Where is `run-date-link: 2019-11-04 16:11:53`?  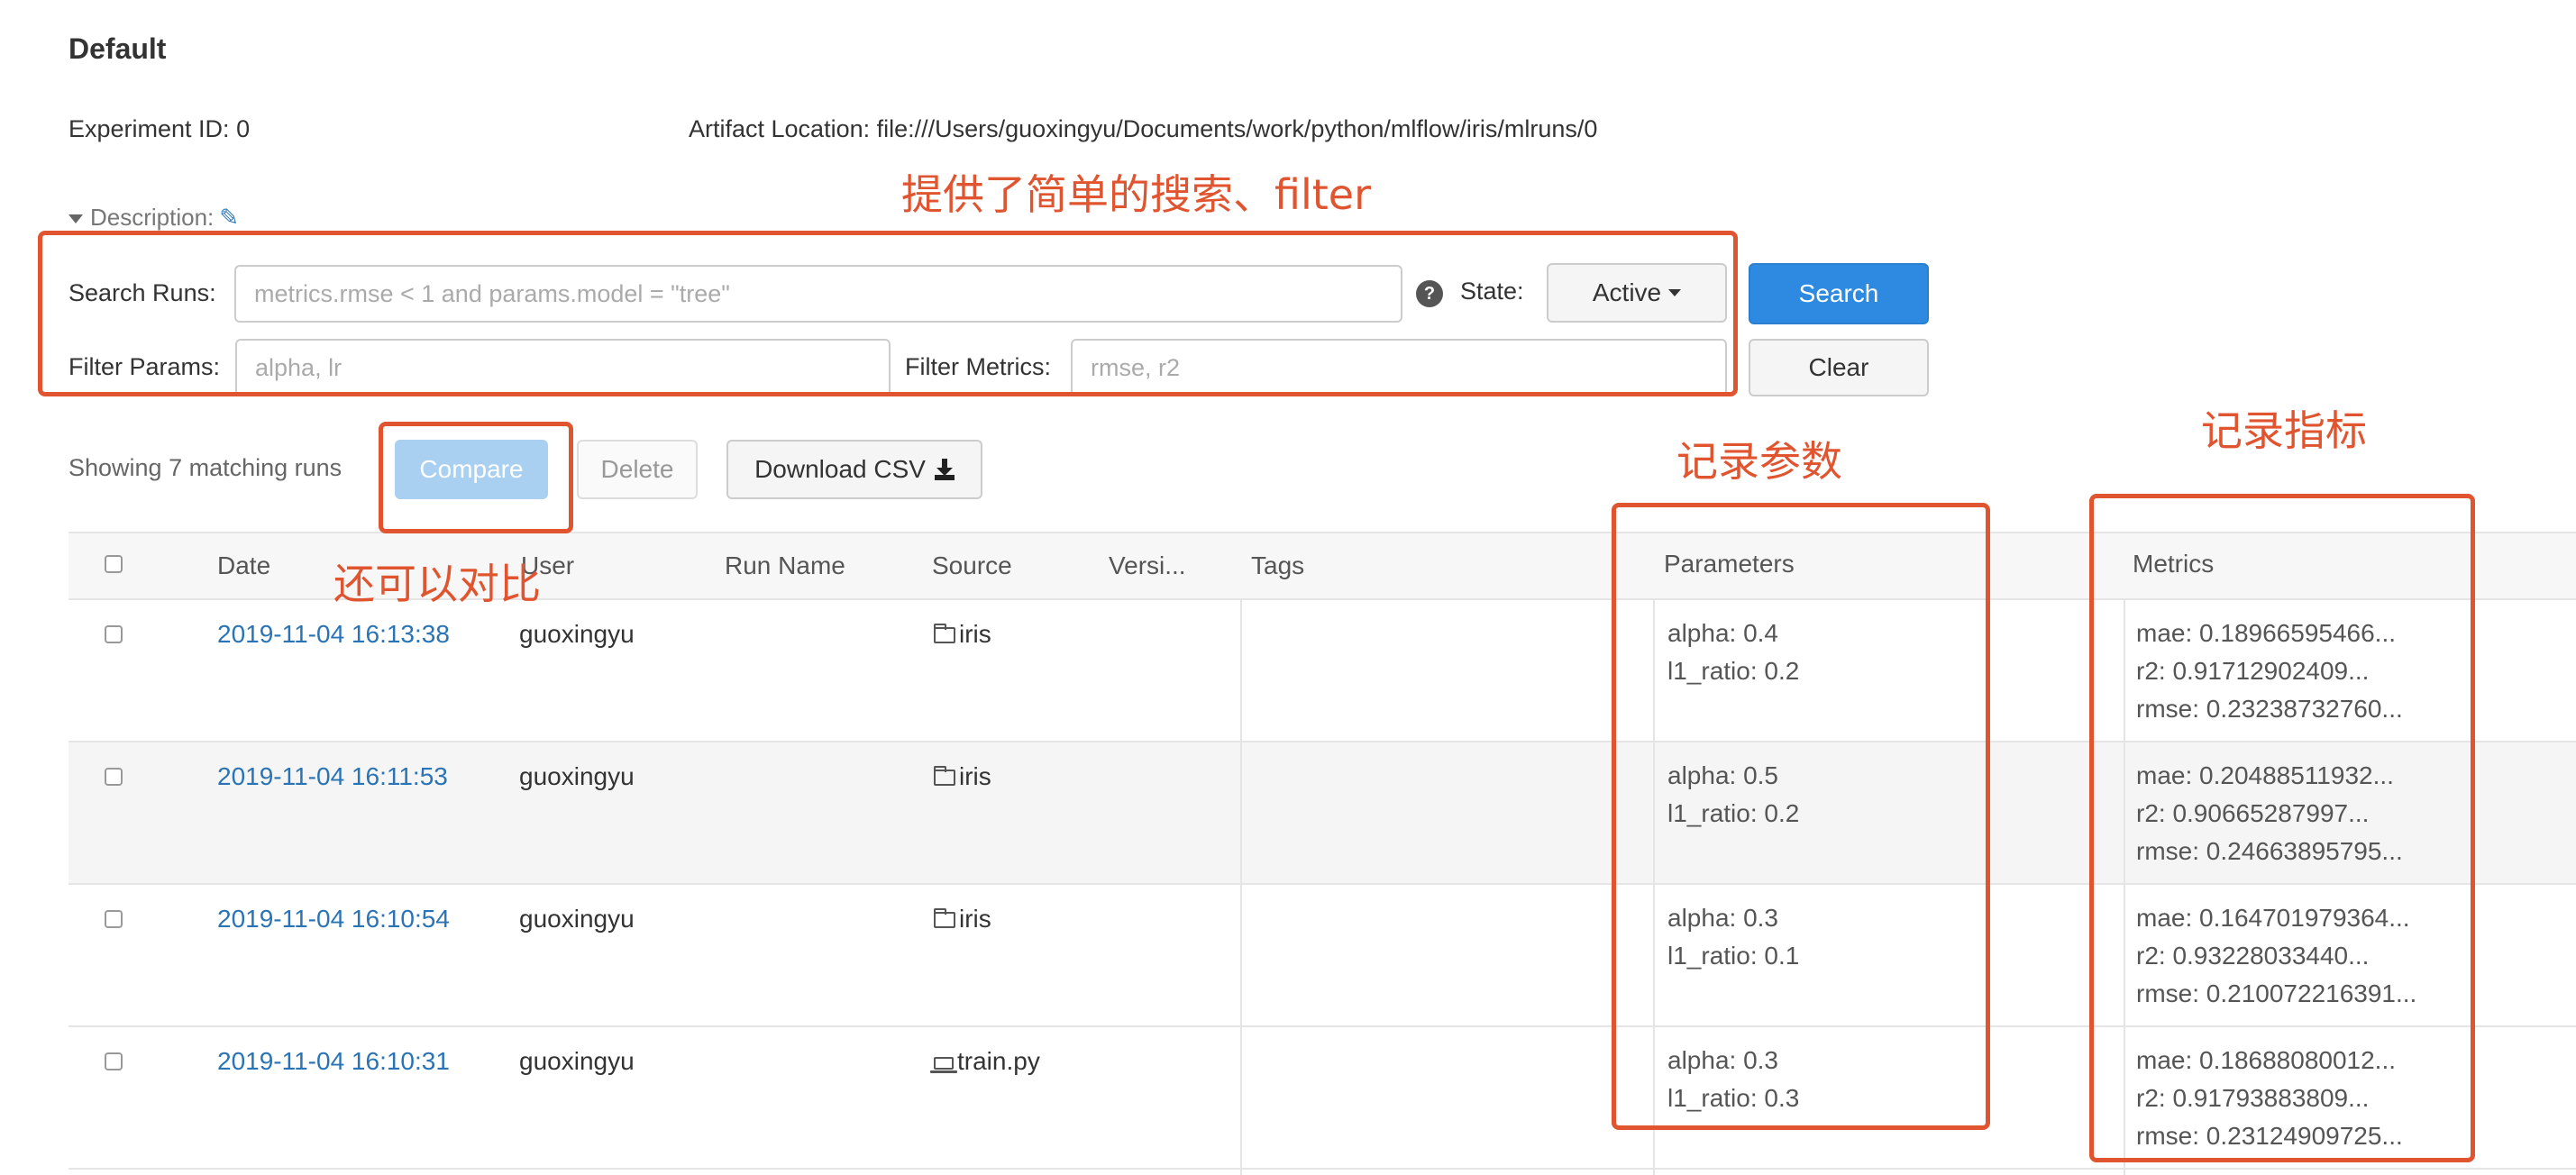
run-date-link: 2019-11-04 16:11:53 is located at coordinates (332, 776).